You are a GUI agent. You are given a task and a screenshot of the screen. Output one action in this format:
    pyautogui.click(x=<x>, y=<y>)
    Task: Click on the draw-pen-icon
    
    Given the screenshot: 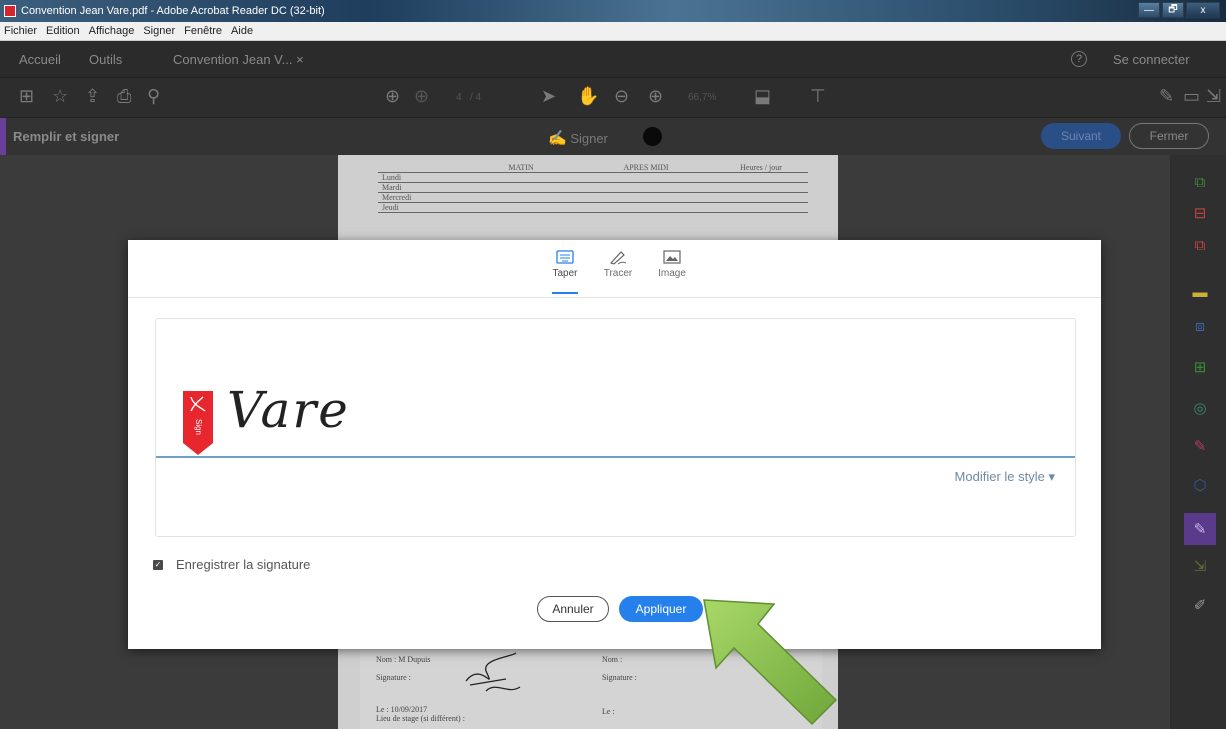 What is the action you would take?
    pyautogui.click(x=618, y=258)
    